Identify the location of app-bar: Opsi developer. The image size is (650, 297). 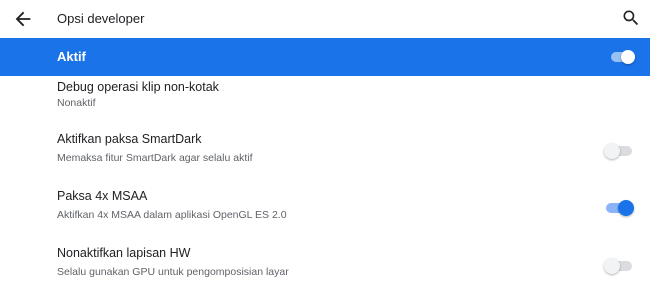
(325, 19).